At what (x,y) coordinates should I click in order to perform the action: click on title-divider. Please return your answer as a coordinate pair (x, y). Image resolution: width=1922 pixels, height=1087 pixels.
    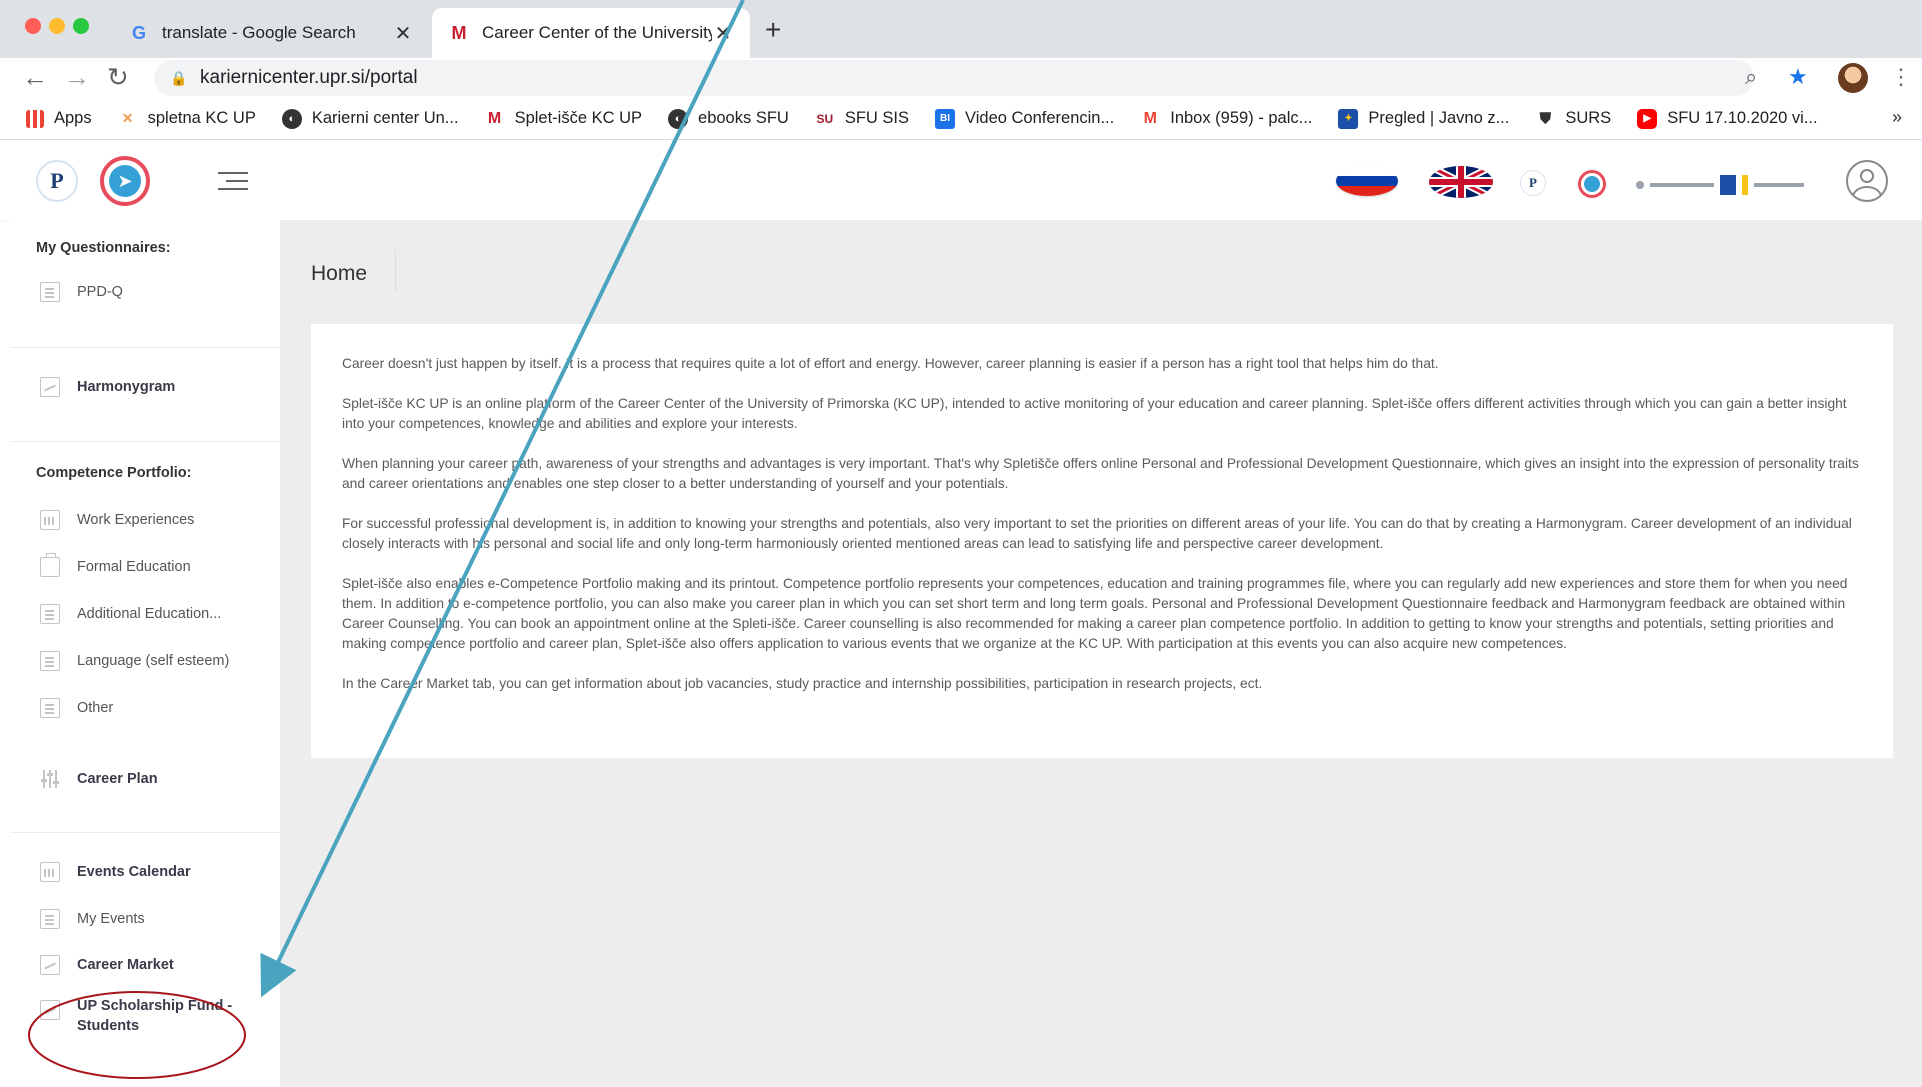
    Looking at the image, I should click on (395, 271).